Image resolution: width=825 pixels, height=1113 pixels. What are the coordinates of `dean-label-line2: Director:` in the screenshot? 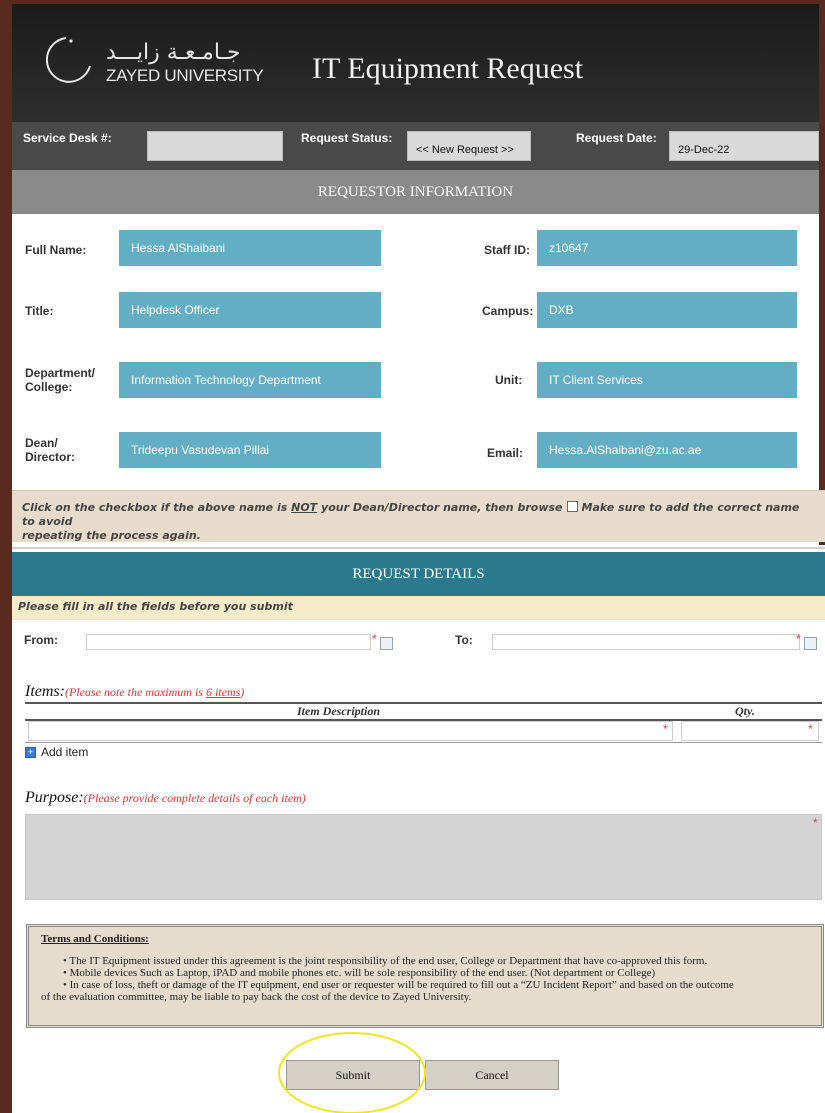 It's located at (50, 457).